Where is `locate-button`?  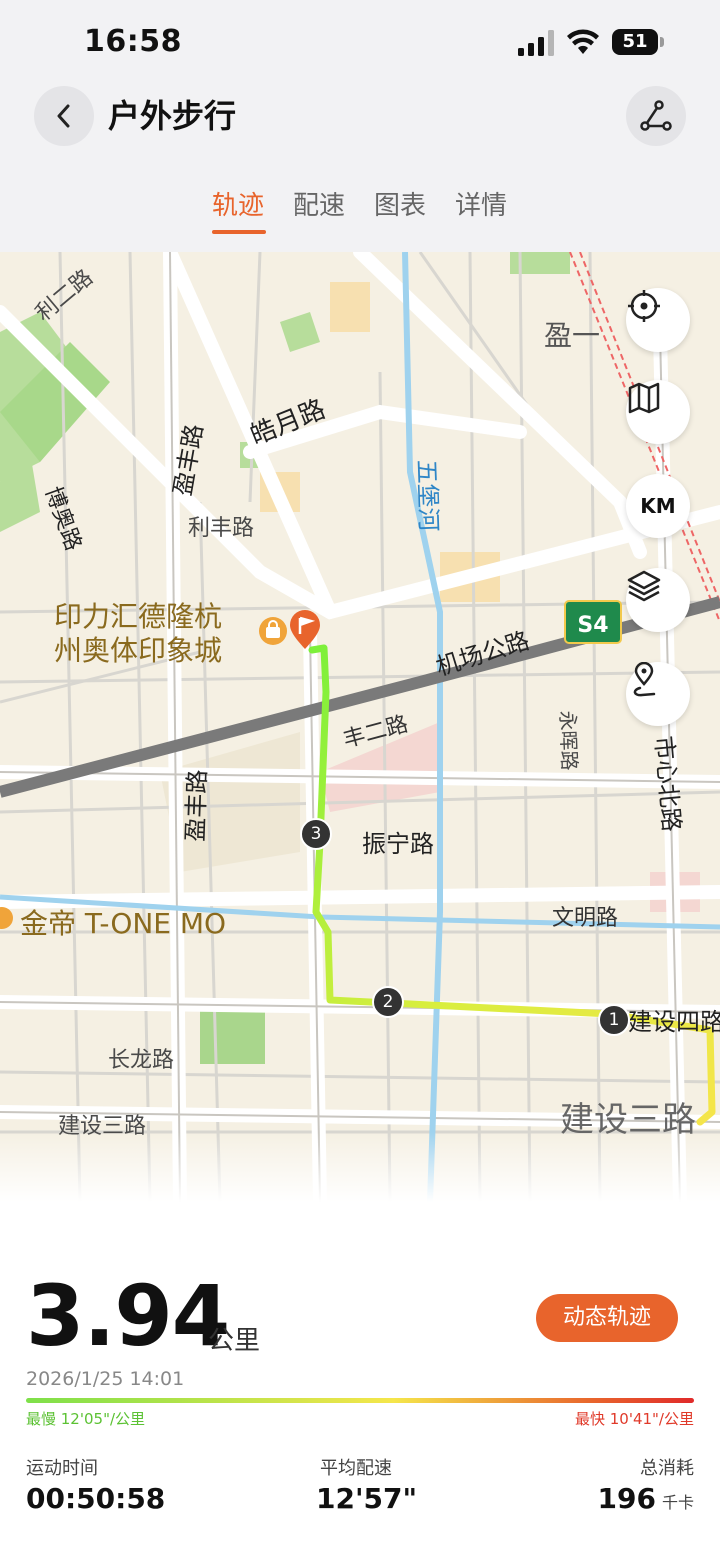
locate-button is located at coordinates (658, 320).